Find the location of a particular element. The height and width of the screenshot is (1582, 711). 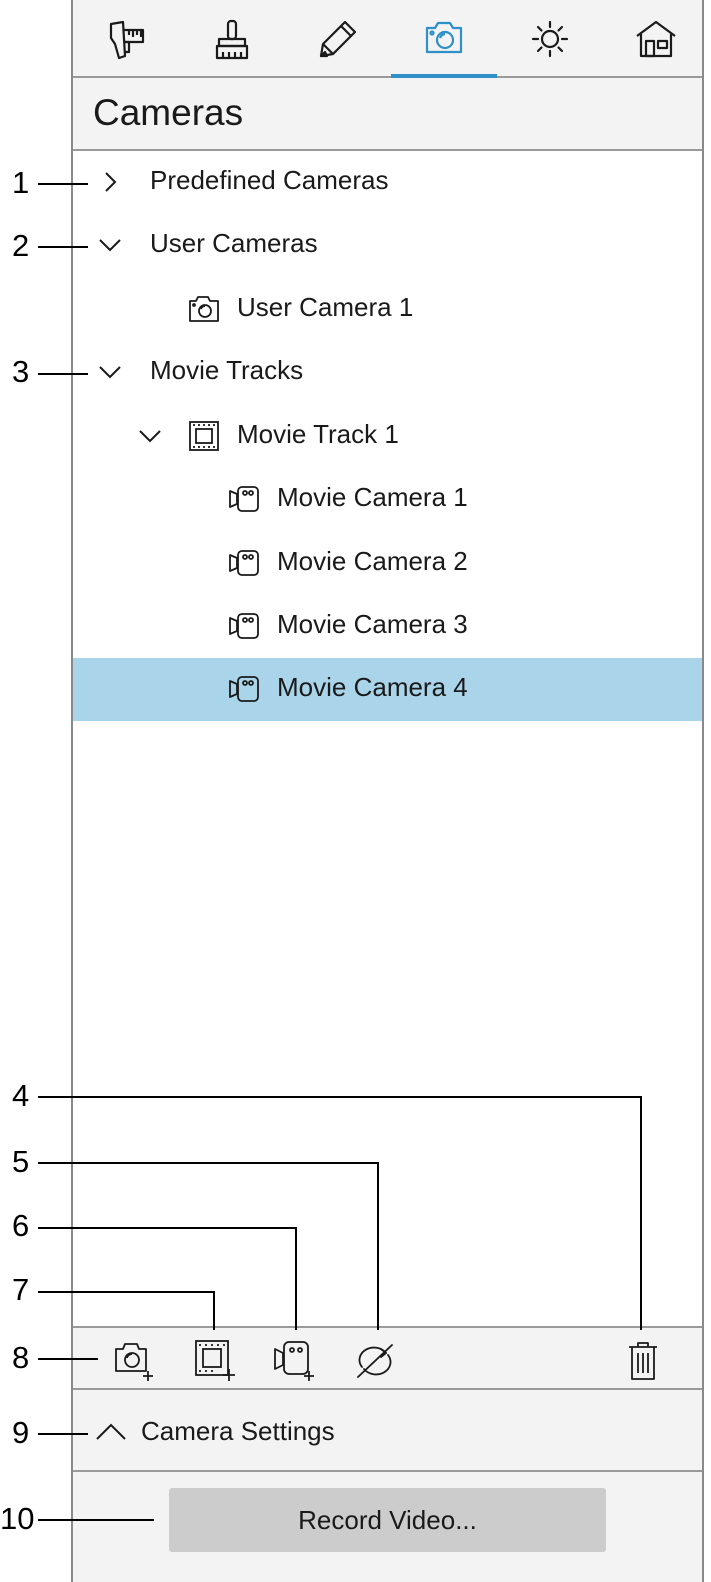

add-movie-camera-icon is located at coordinates (294, 1361).